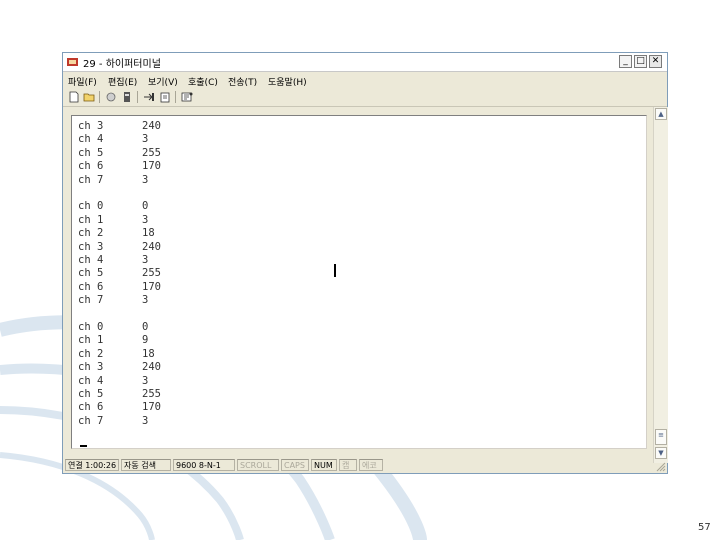 The image size is (720, 540). What do you see at coordinates (324, 465) in the screenshot?
I see `status-num: NUM` at bounding box center [324, 465].